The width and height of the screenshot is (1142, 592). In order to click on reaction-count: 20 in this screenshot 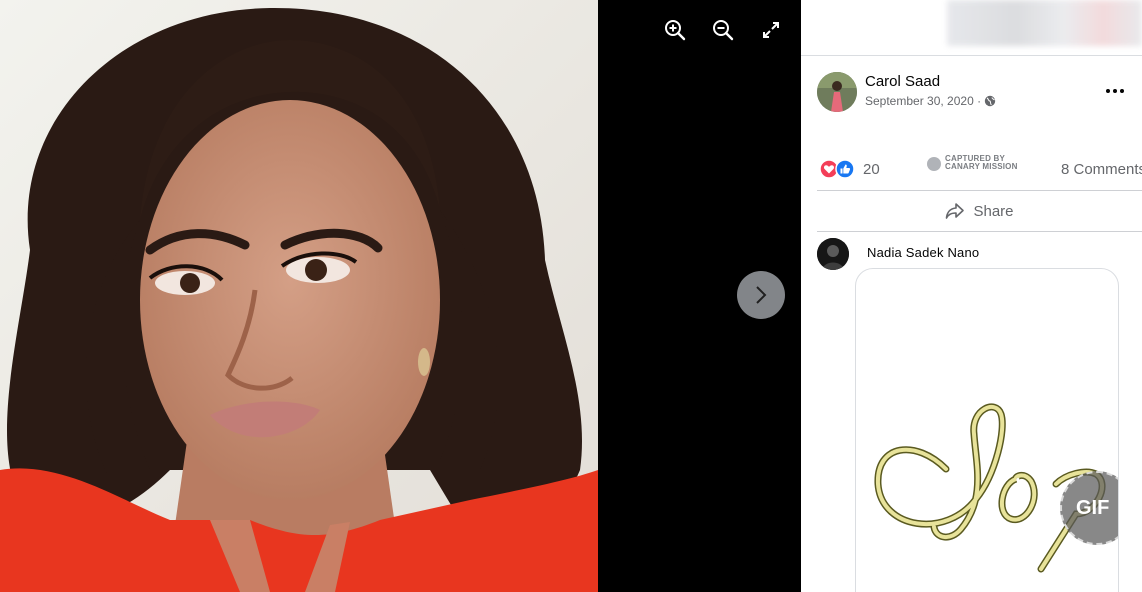, I will do `click(871, 169)`.